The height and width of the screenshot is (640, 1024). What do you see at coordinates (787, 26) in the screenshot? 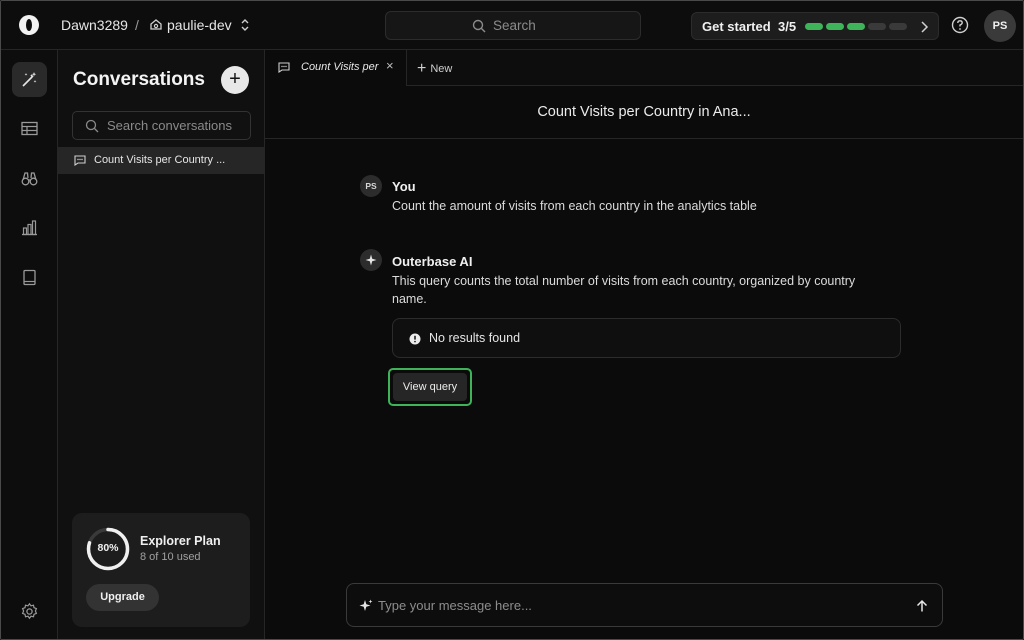
I see `get-started-count: 3/5` at bounding box center [787, 26].